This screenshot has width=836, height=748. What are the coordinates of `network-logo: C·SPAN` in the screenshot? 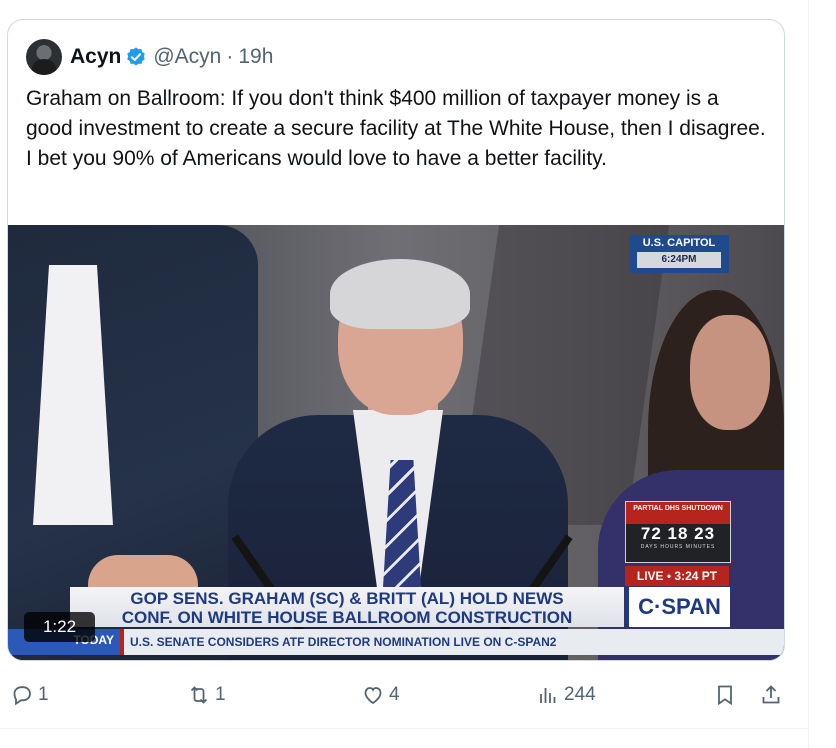 It's located at (678, 607).